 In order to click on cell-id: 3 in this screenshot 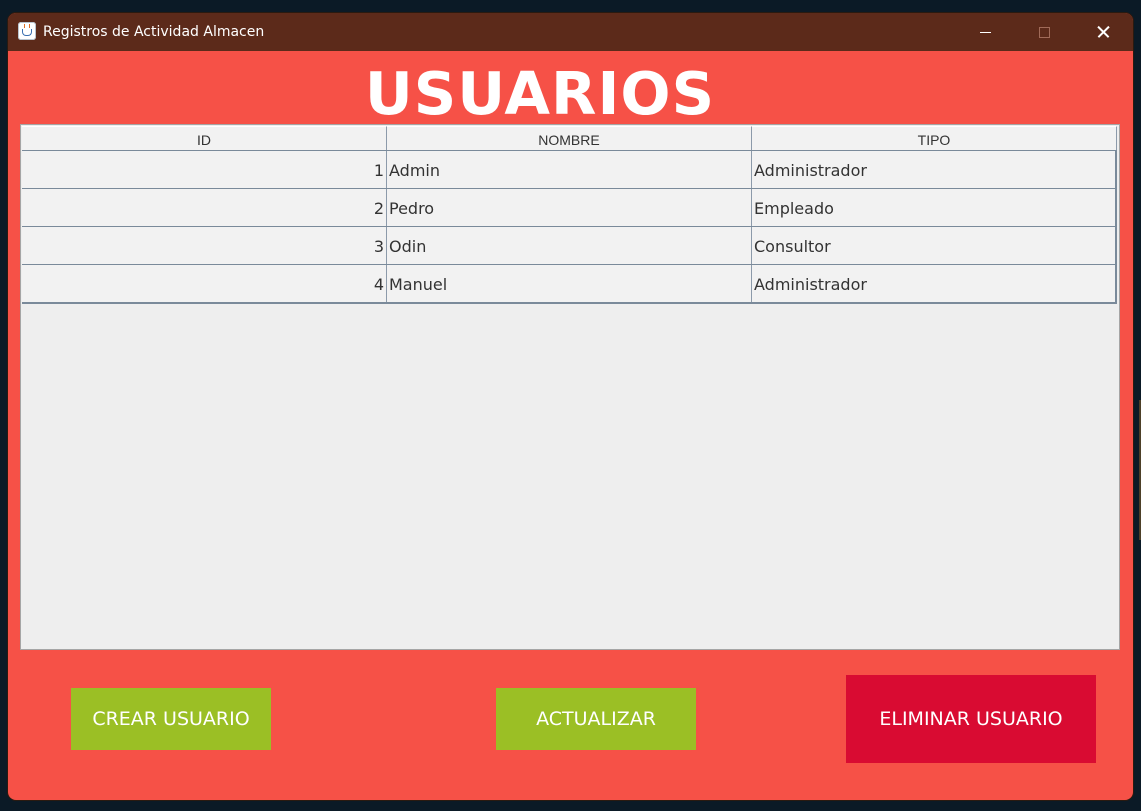, I will do `click(204, 245)`.